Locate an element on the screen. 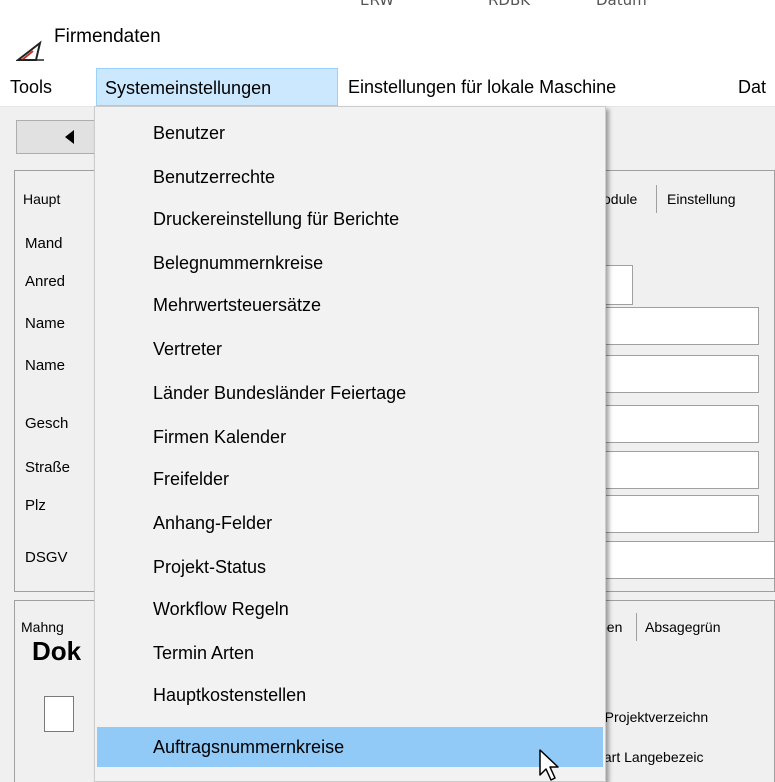  background-text: ERW is located at coordinates (377, 4).